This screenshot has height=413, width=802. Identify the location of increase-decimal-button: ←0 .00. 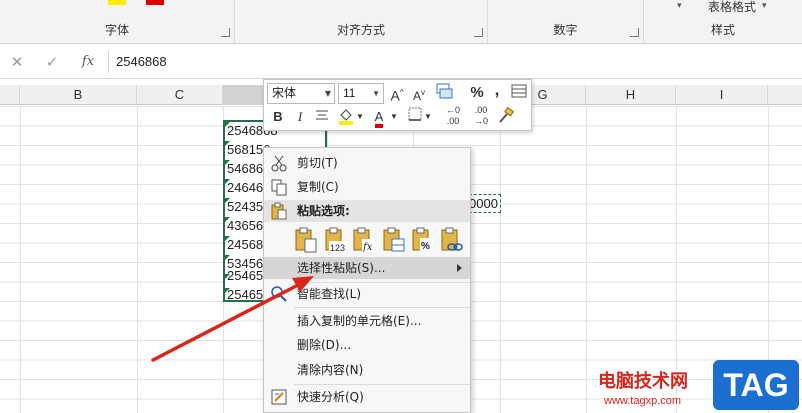
(453, 115).